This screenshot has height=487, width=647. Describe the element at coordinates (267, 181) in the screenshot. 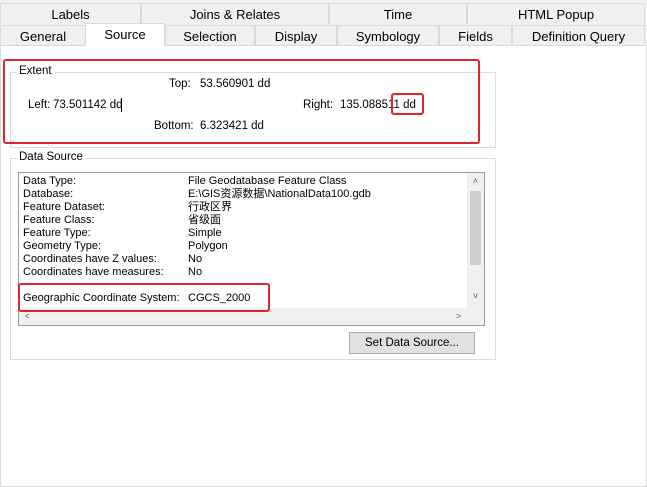

I see `row-value: File Geodatabase Feature Class` at that location.